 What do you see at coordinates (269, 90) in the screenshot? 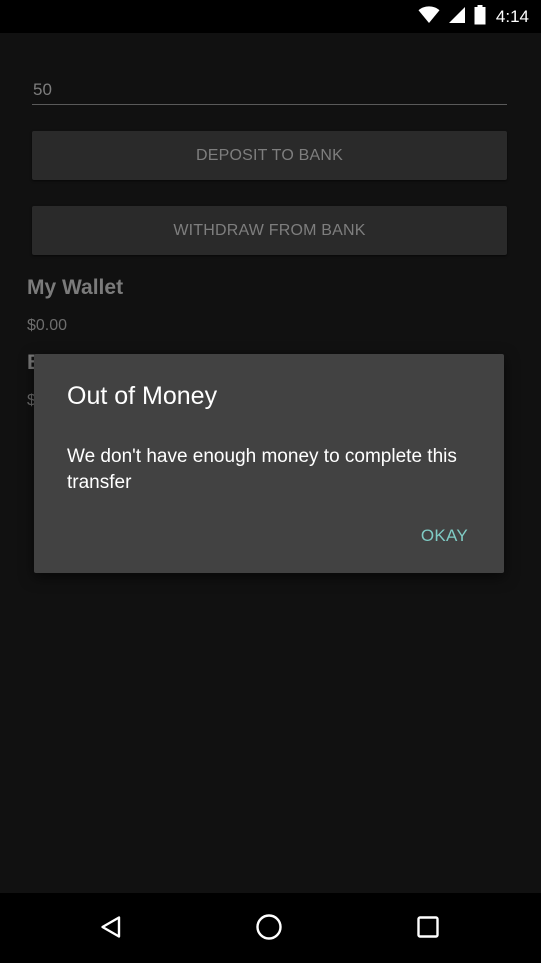
I see `amount-input: 50` at bounding box center [269, 90].